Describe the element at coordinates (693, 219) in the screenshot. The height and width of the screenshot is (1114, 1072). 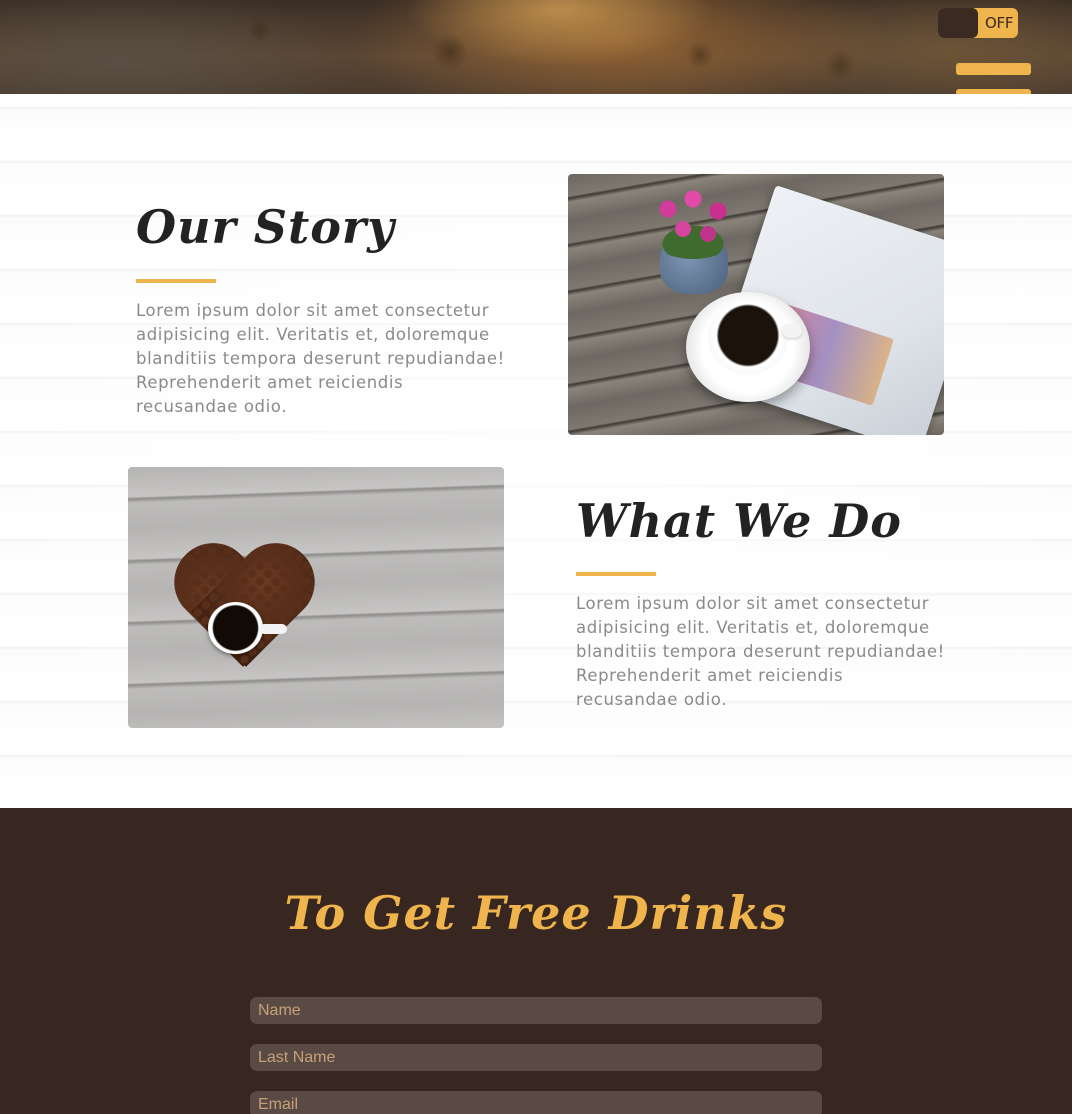
I see `flowers-image` at that location.